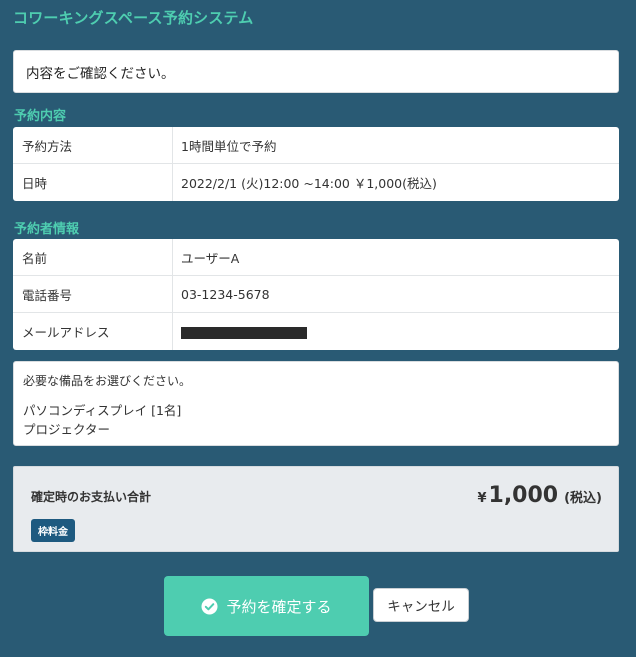 This screenshot has width=636, height=657. Describe the element at coordinates (67, 429) in the screenshot. I see `equipment-item: プロジェクター` at that location.